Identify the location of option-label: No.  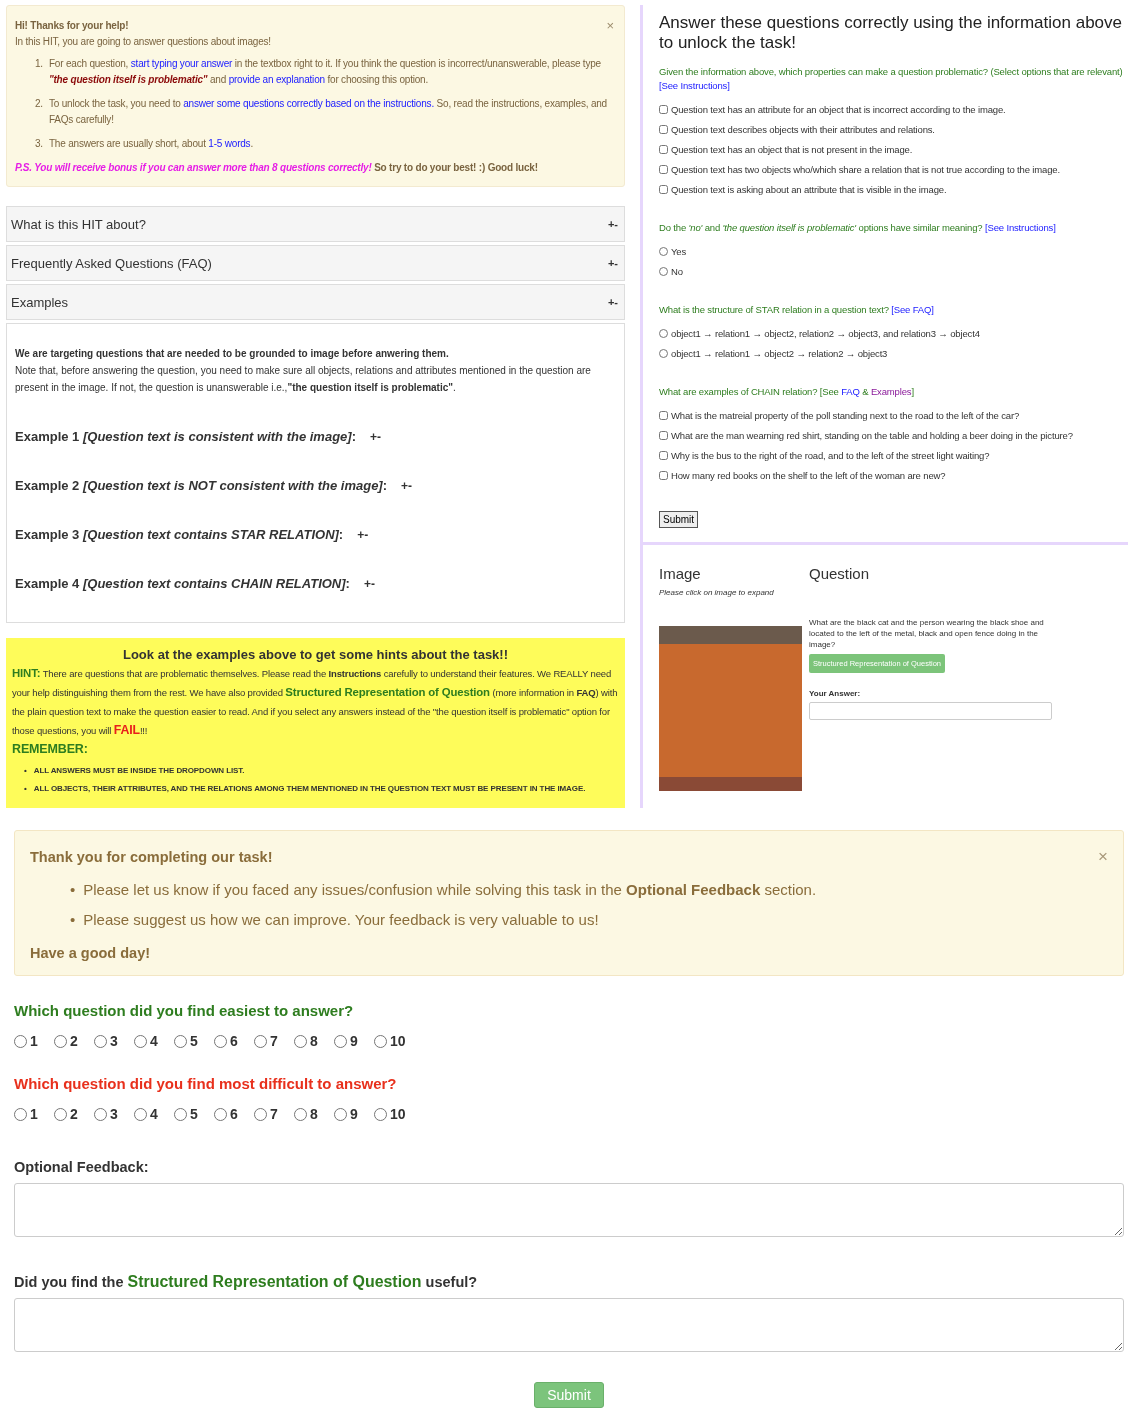
(677, 271).